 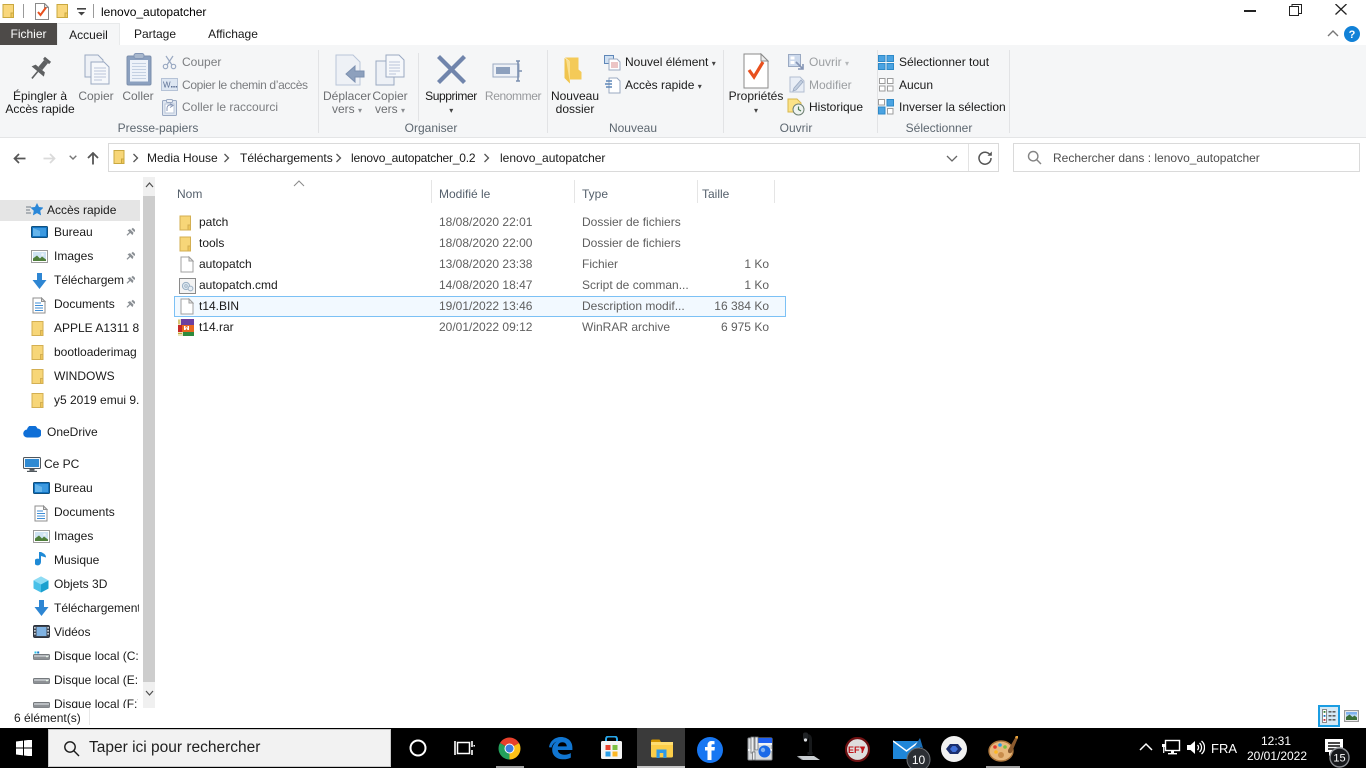 I want to click on svg-text: W, so click(x=167, y=85).